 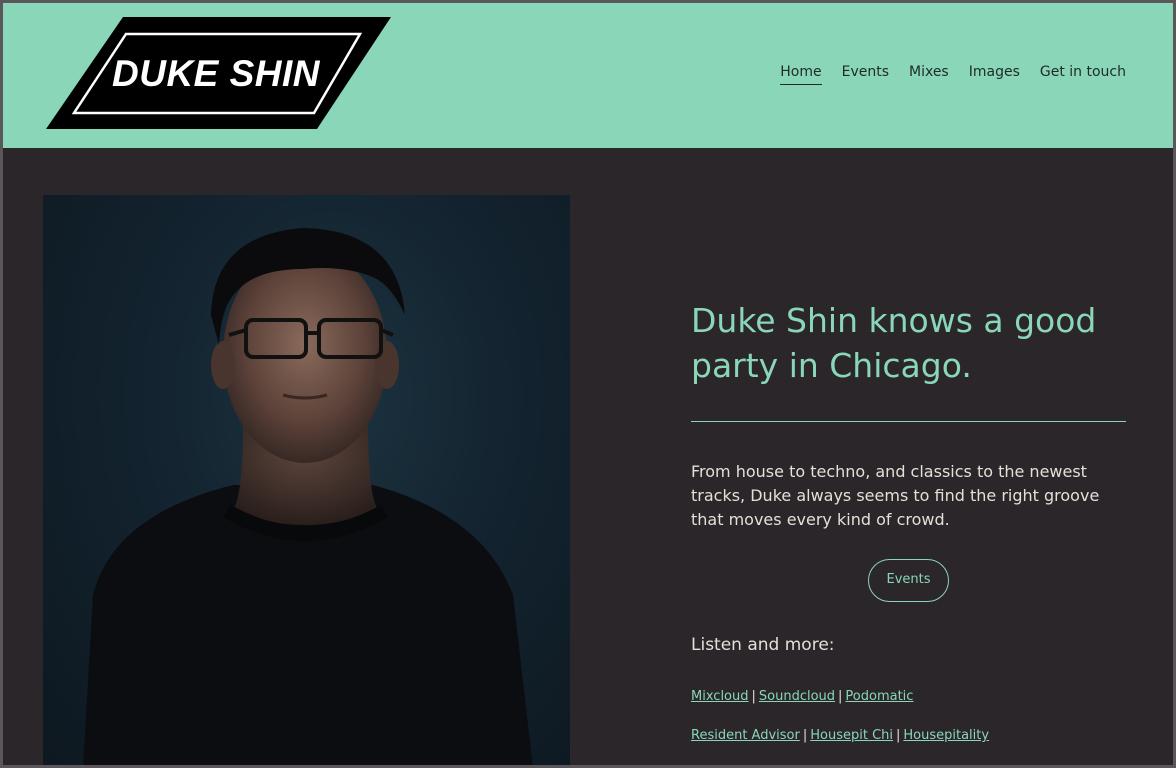 I want to click on hero-headline: Duke Shin knows a good party in Chicago., so click(x=894, y=343).